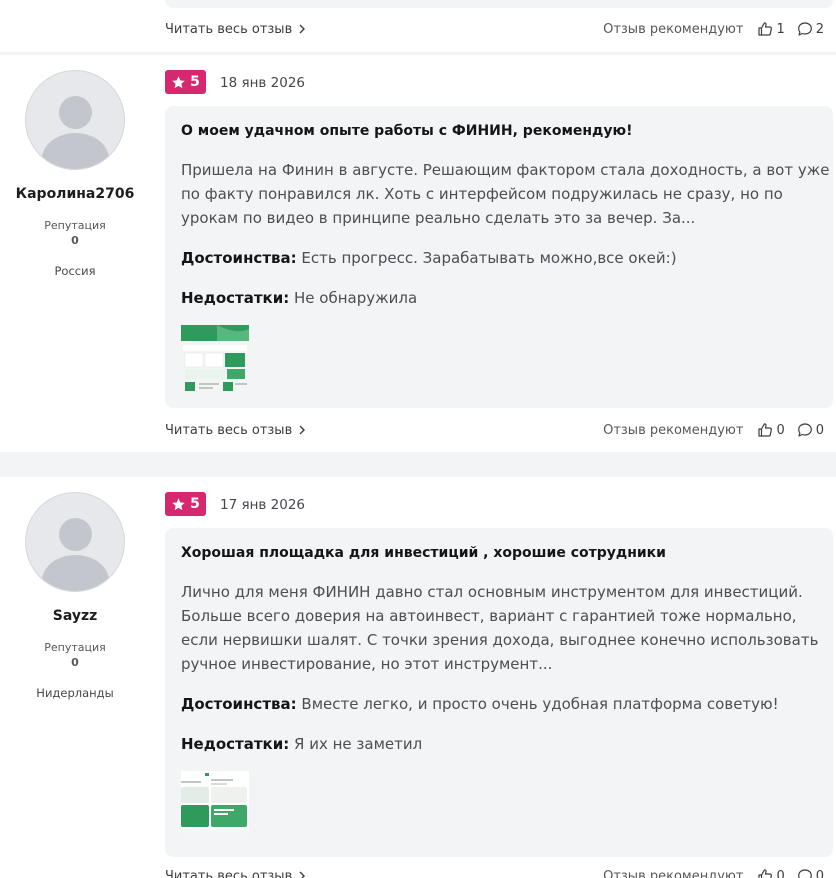 The image size is (836, 878). What do you see at coordinates (75, 271) in the screenshot?
I see `country: Россия` at bounding box center [75, 271].